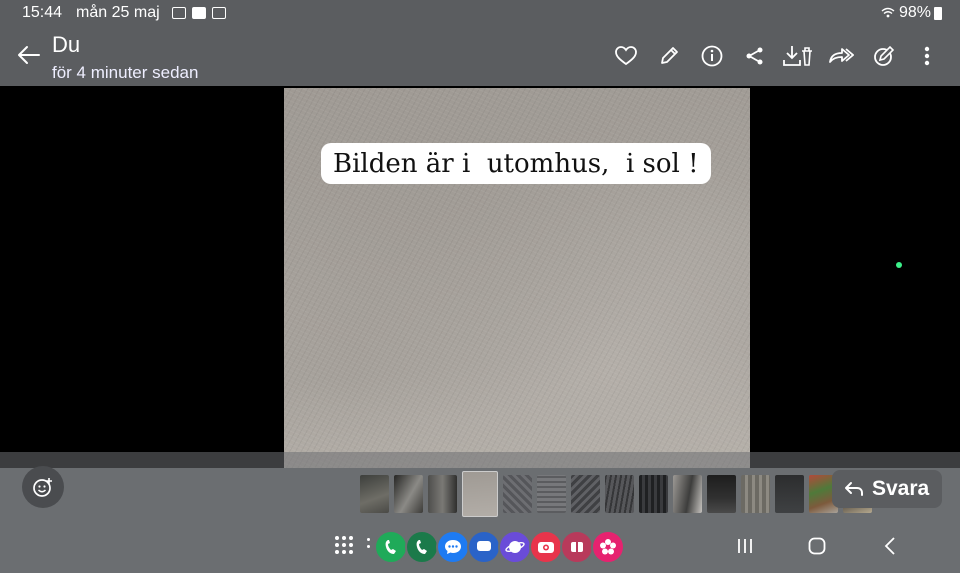  I want to click on camera-app-icon, so click(546, 547).